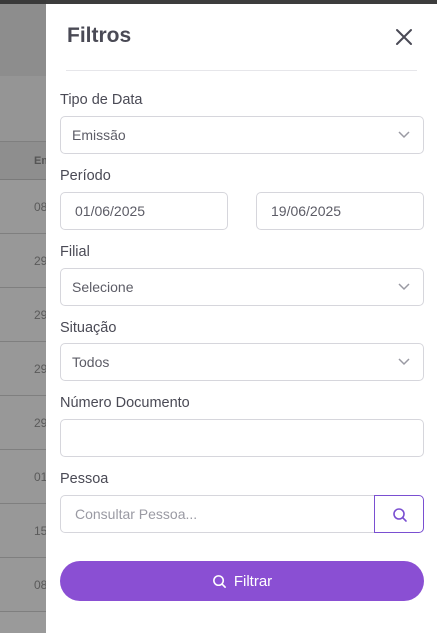  Describe the element at coordinates (101, 100) in the screenshot. I see `tipo-data-label: Tipo de Data` at that location.